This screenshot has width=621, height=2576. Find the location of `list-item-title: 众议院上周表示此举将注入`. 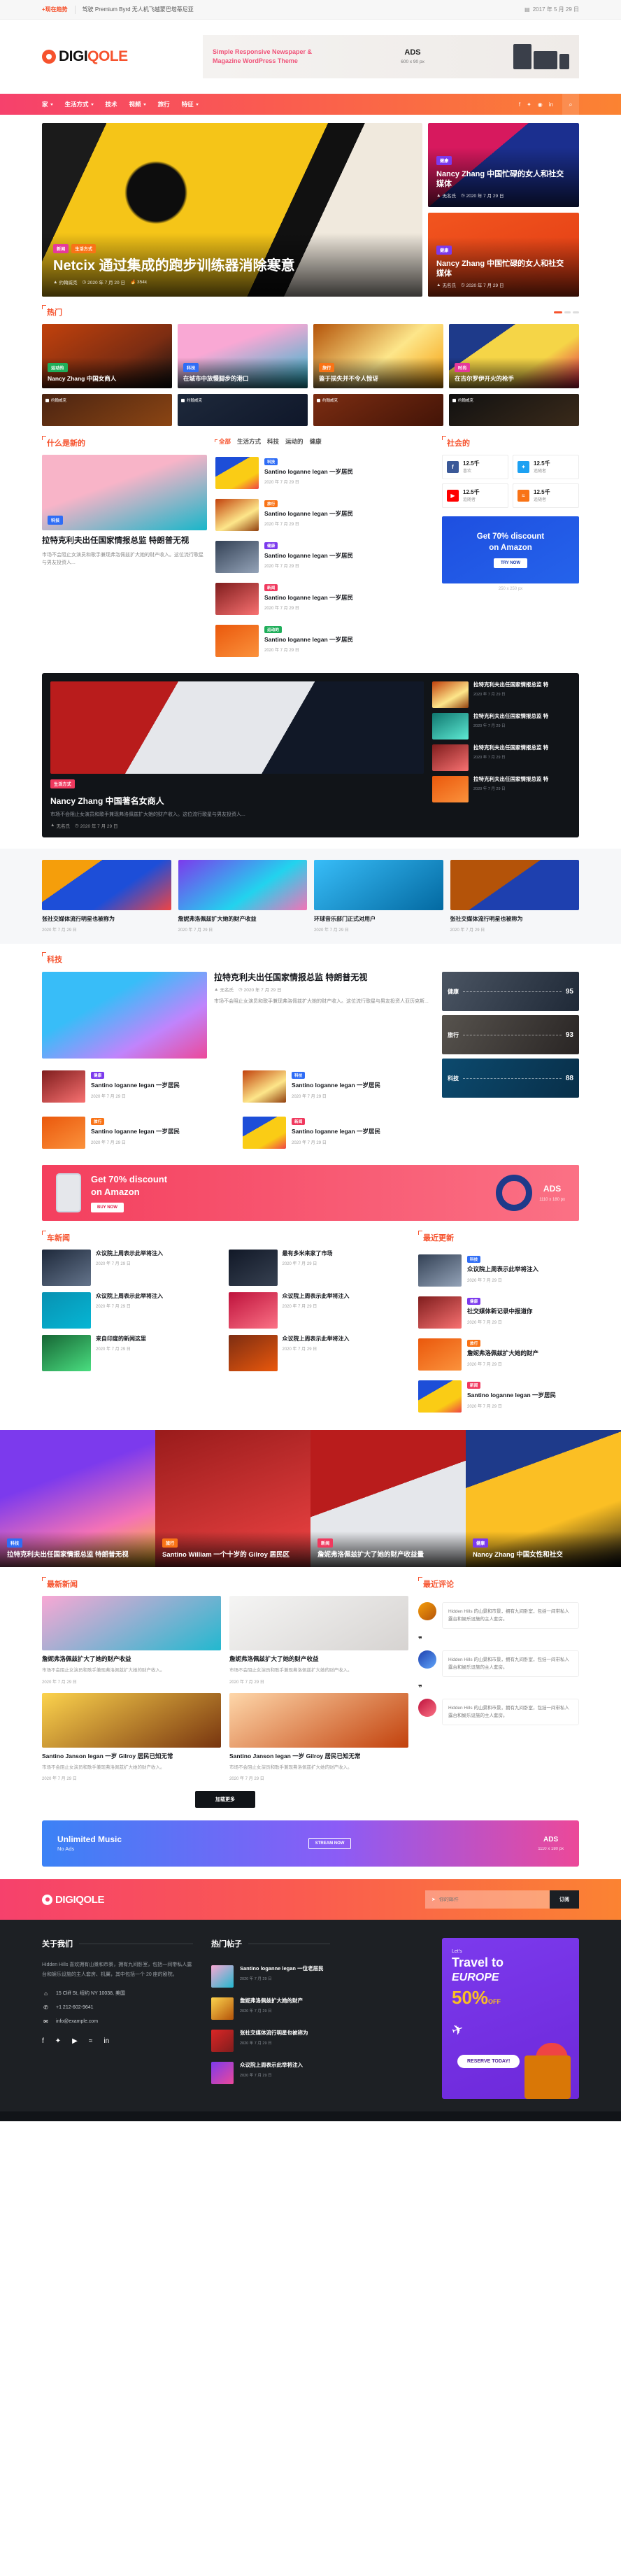

list-item-title: 众议院上周表示此举将注入 is located at coordinates (523, 1269).